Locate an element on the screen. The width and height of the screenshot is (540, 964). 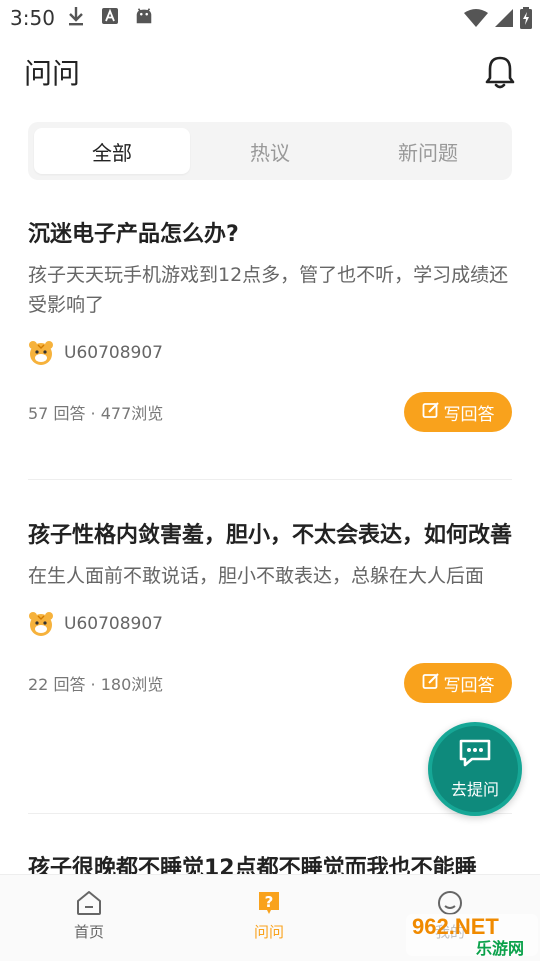
status-system is located at coordinates (498, 20).